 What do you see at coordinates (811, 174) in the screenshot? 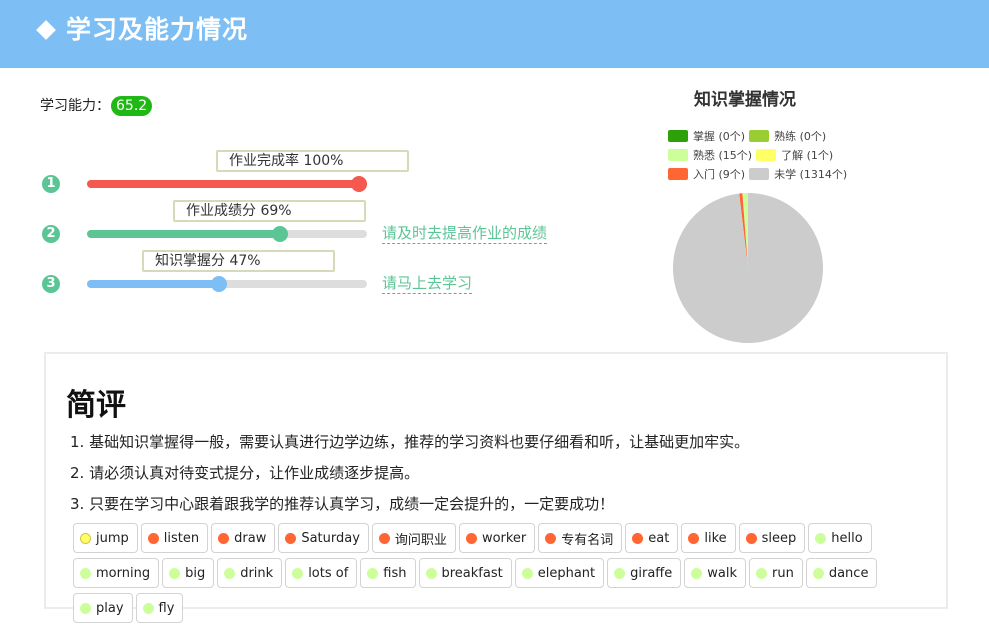
I see `legend-label: 未学 (1314个)` at bounding box center [811, 174].